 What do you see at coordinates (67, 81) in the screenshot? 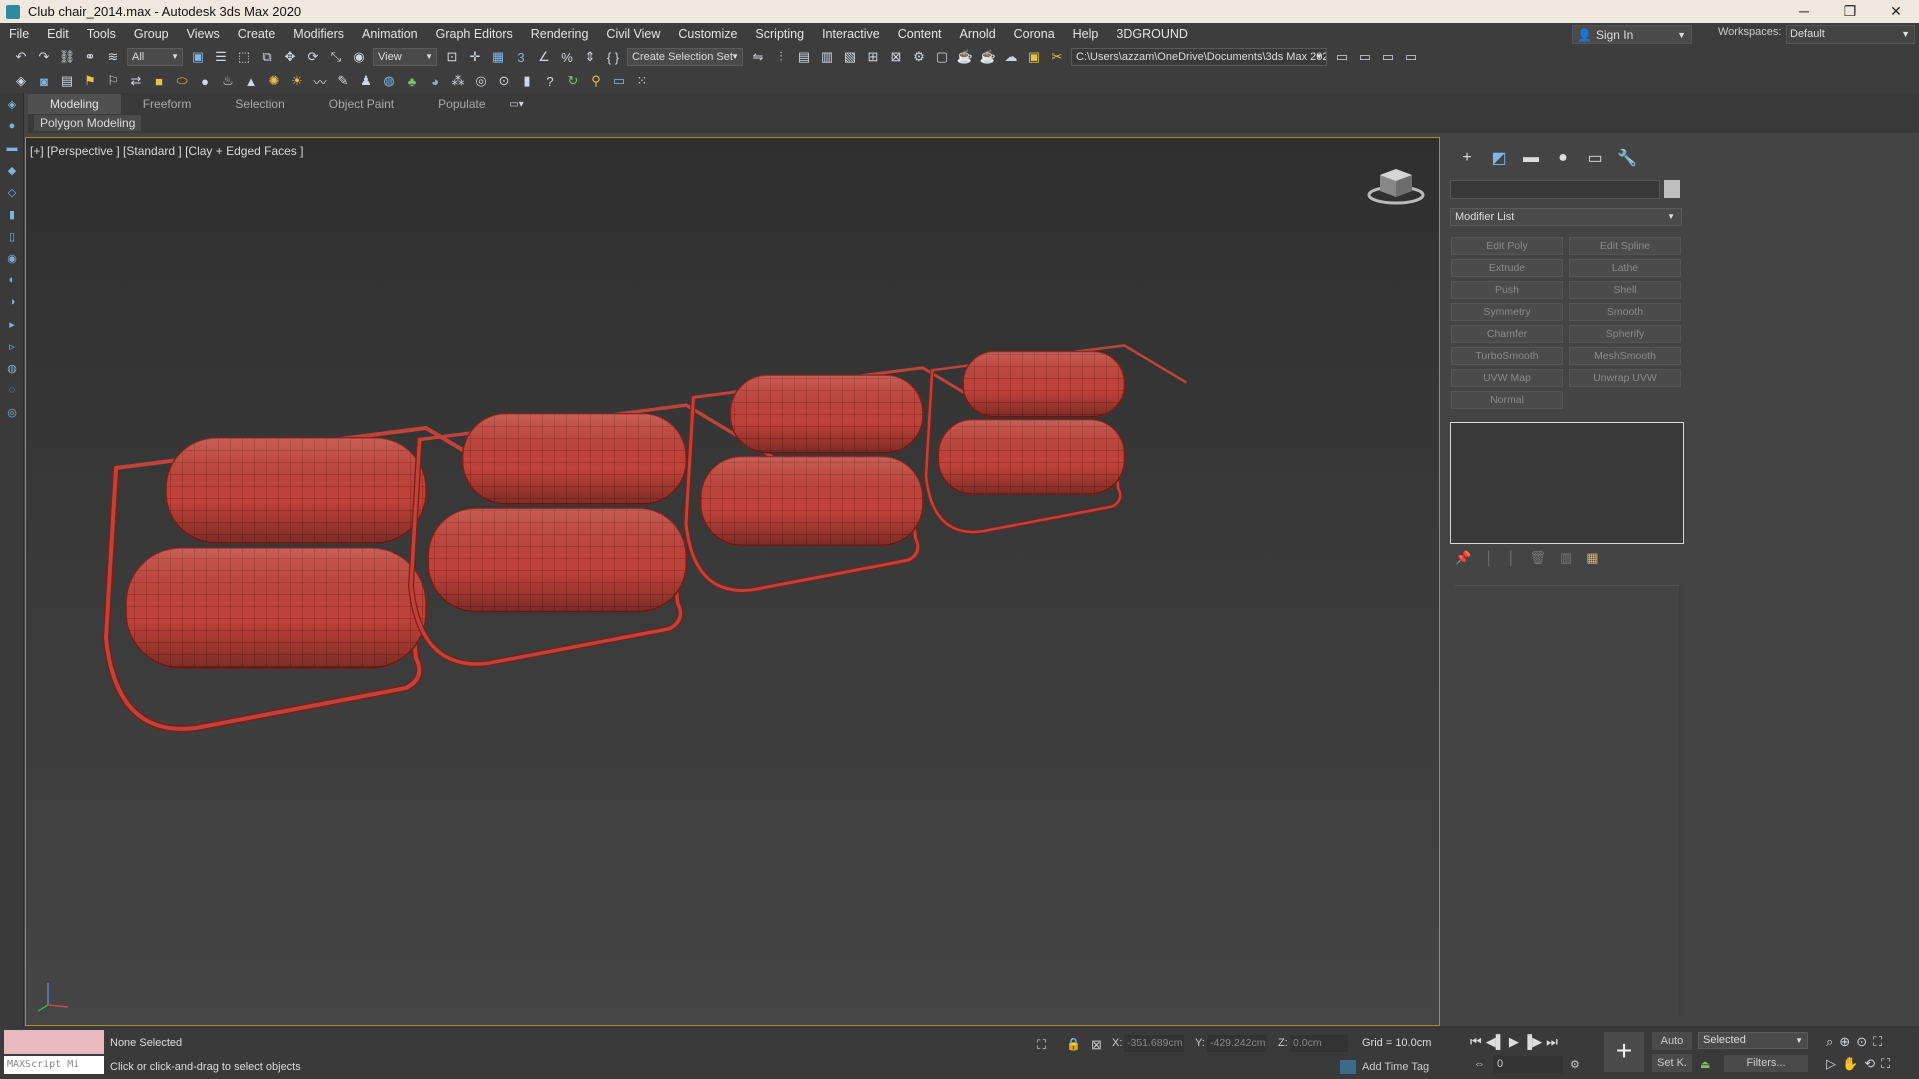
I see `save-icon: ▤` at bounding box center [67, 81].